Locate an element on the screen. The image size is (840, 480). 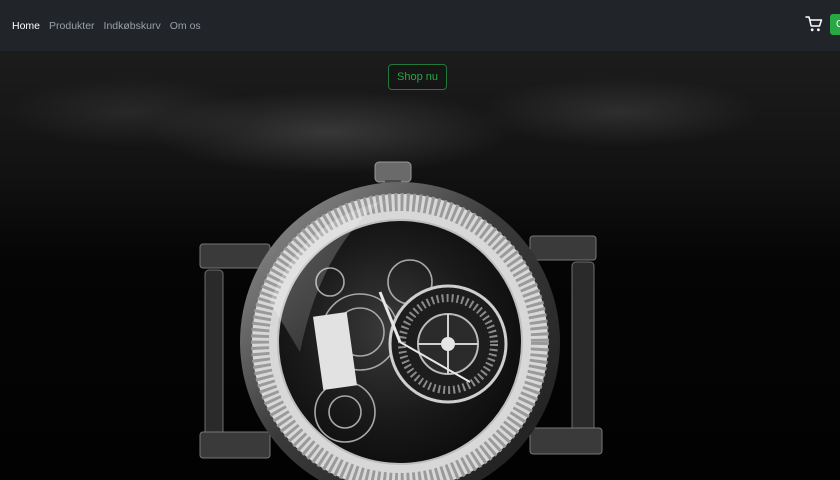
shop-now-button: Shop nu is located at coordinates (417, 77).